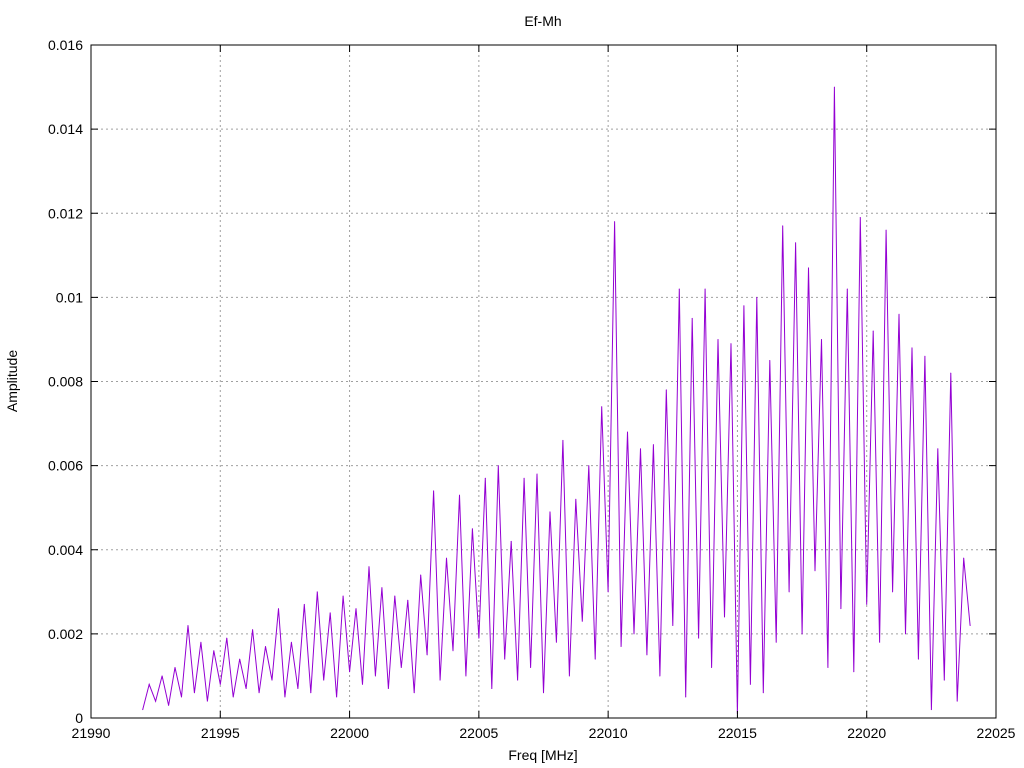 The width and height of the screenshot is (1024, 768). I want to click on x-tick-label: 22015, so click(737, 733).